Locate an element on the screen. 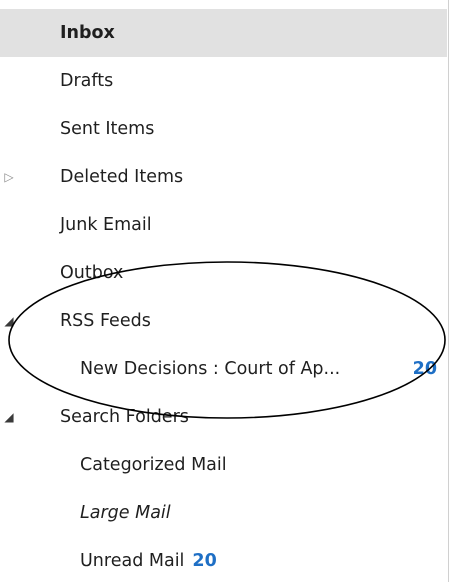 This screenshot has width=466, height=585. folder-junk-email: Junk Email is located at coordinates (223, 225).